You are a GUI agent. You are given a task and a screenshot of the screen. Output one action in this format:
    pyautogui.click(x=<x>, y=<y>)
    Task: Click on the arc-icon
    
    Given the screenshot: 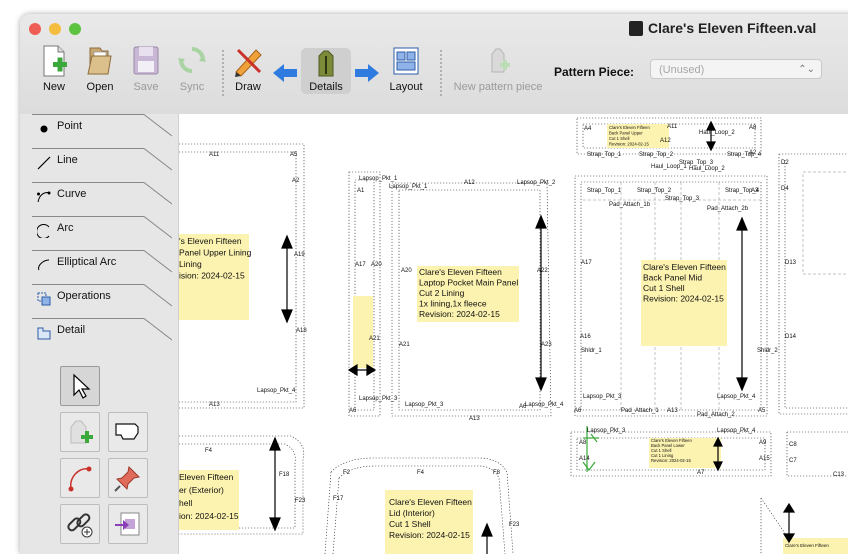 What is the action you would take?
    pyautogui.click(x=43, y=231)
    